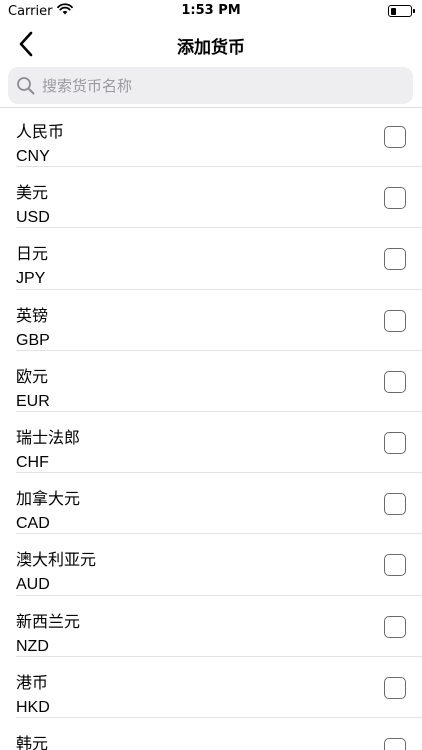  I want to click on search-bar, so click(210, 85).